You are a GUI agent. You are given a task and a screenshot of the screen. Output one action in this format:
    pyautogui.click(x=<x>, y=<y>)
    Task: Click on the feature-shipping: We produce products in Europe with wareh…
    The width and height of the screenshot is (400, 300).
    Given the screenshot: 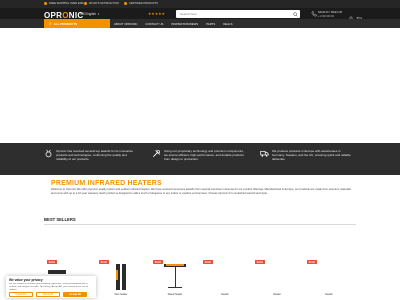 What is the action you would take?
    pyautogui.click(x=306, y=155)
    